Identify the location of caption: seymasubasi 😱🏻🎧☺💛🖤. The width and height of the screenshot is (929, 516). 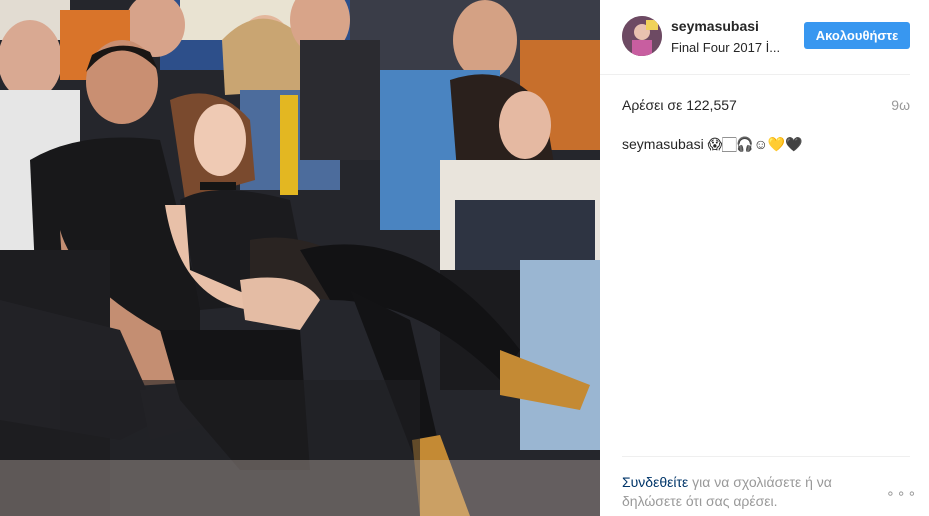
(712, 144).